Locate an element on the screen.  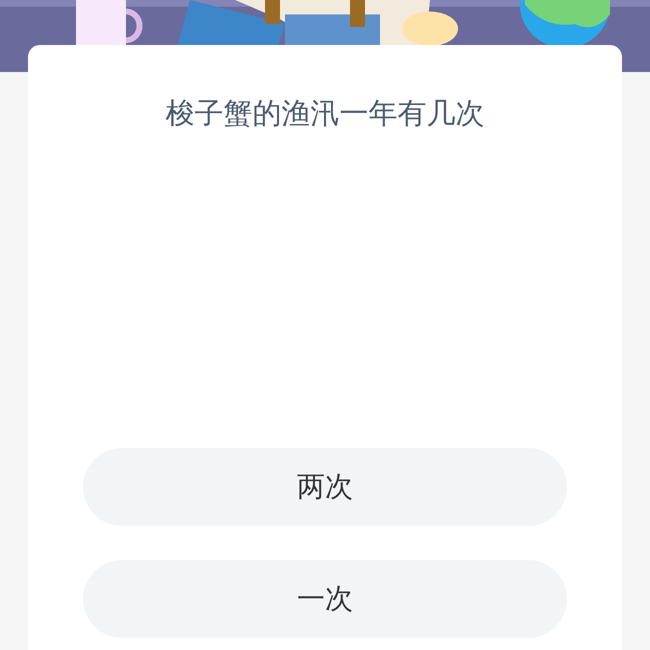
question-text: 梭子蟹的渔汛一年有几次 is located at coordinates (325, 113).